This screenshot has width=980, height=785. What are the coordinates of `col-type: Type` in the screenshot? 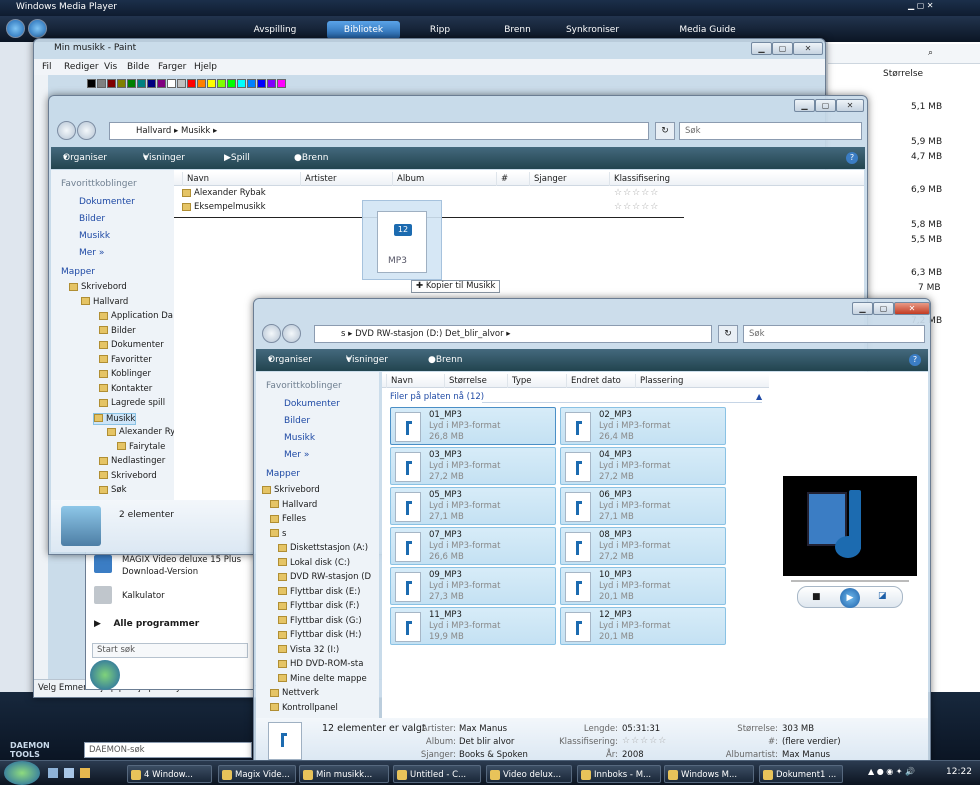 It's located at (519, 381).